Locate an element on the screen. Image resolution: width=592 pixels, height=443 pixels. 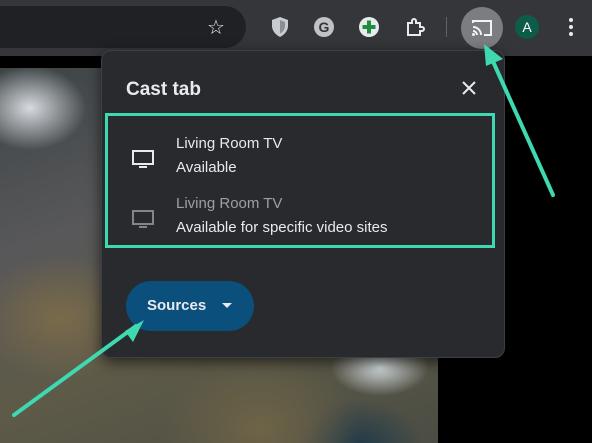
more-vert-icon is located at coordinates (571, 27).